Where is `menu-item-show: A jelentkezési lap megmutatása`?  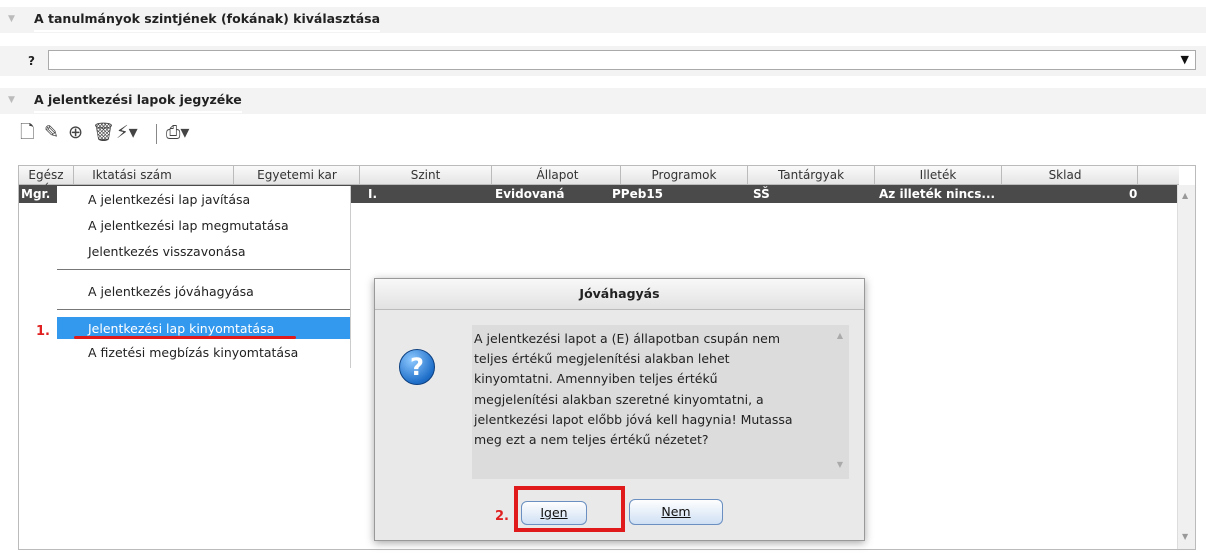 menu-item-show: A jelentkezési lap megmutatása is located at coordinates (203, 225).